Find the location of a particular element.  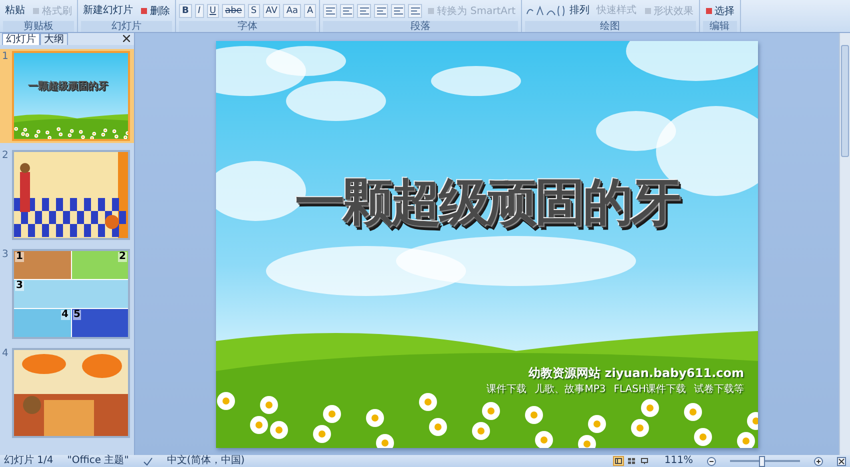

format-button: S is located at coordinates (254, 11).